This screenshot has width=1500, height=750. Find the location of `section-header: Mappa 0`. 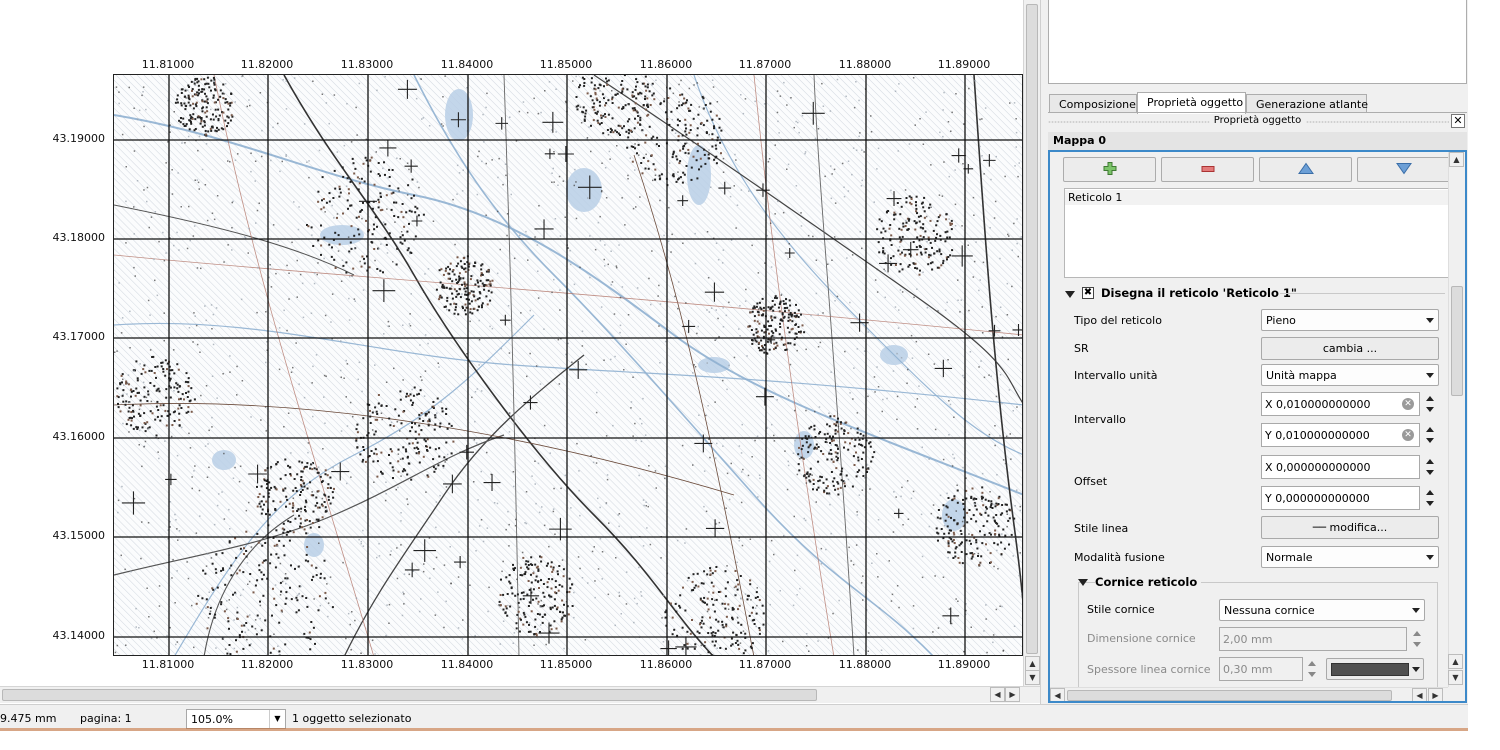

section-header: Mappa 0 is located at coordinates (1257, 141).